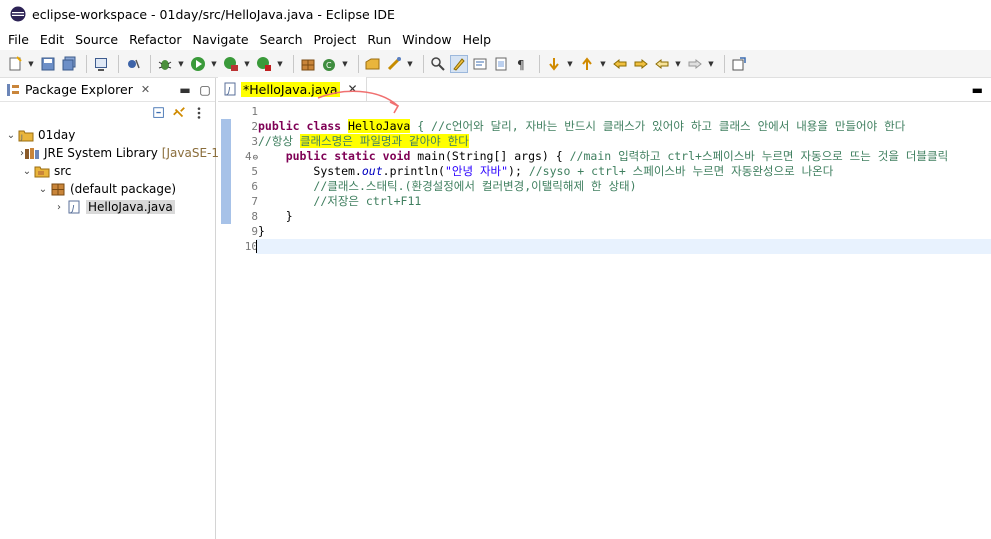 The image size is (991, 539). I want to click on forward-history-icon, so click(641, 64).